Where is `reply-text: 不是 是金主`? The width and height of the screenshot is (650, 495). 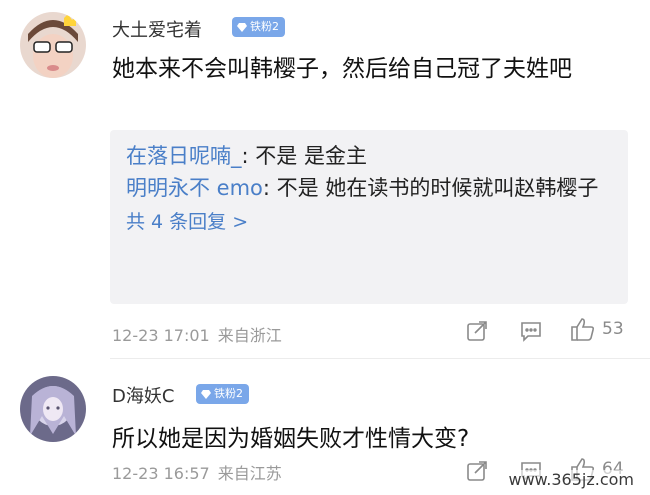 reply-text: 不是 是金主 is located at coordinates (311, 156).